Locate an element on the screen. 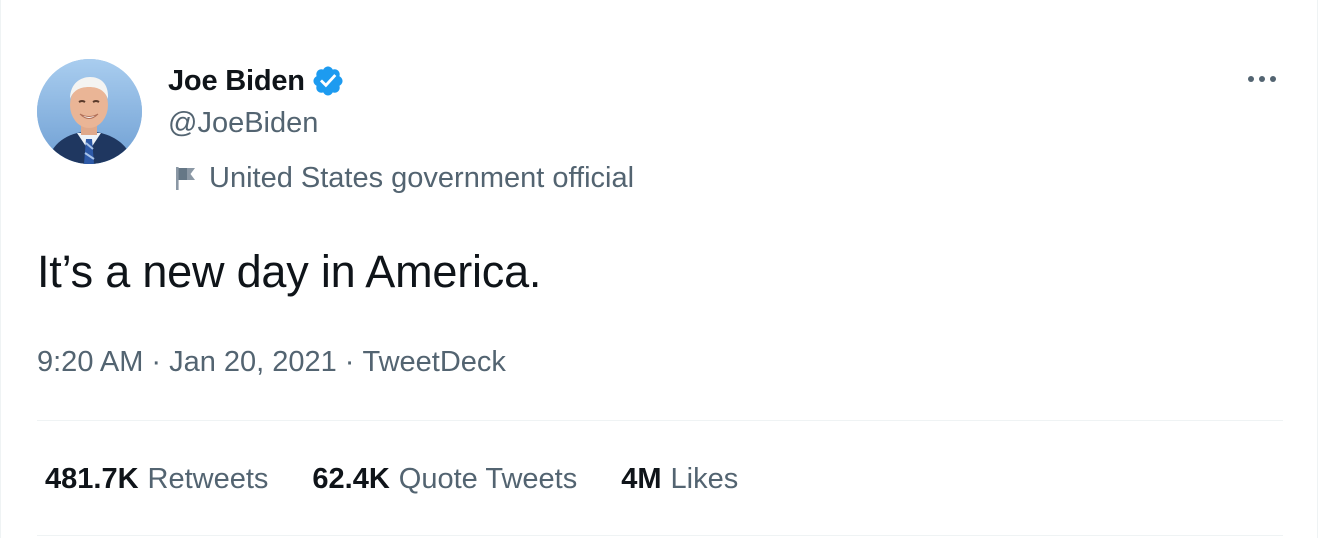 Image resolution: width=1318 pixels, height=538 pixels. avatar is located at coordinates (89, 111).